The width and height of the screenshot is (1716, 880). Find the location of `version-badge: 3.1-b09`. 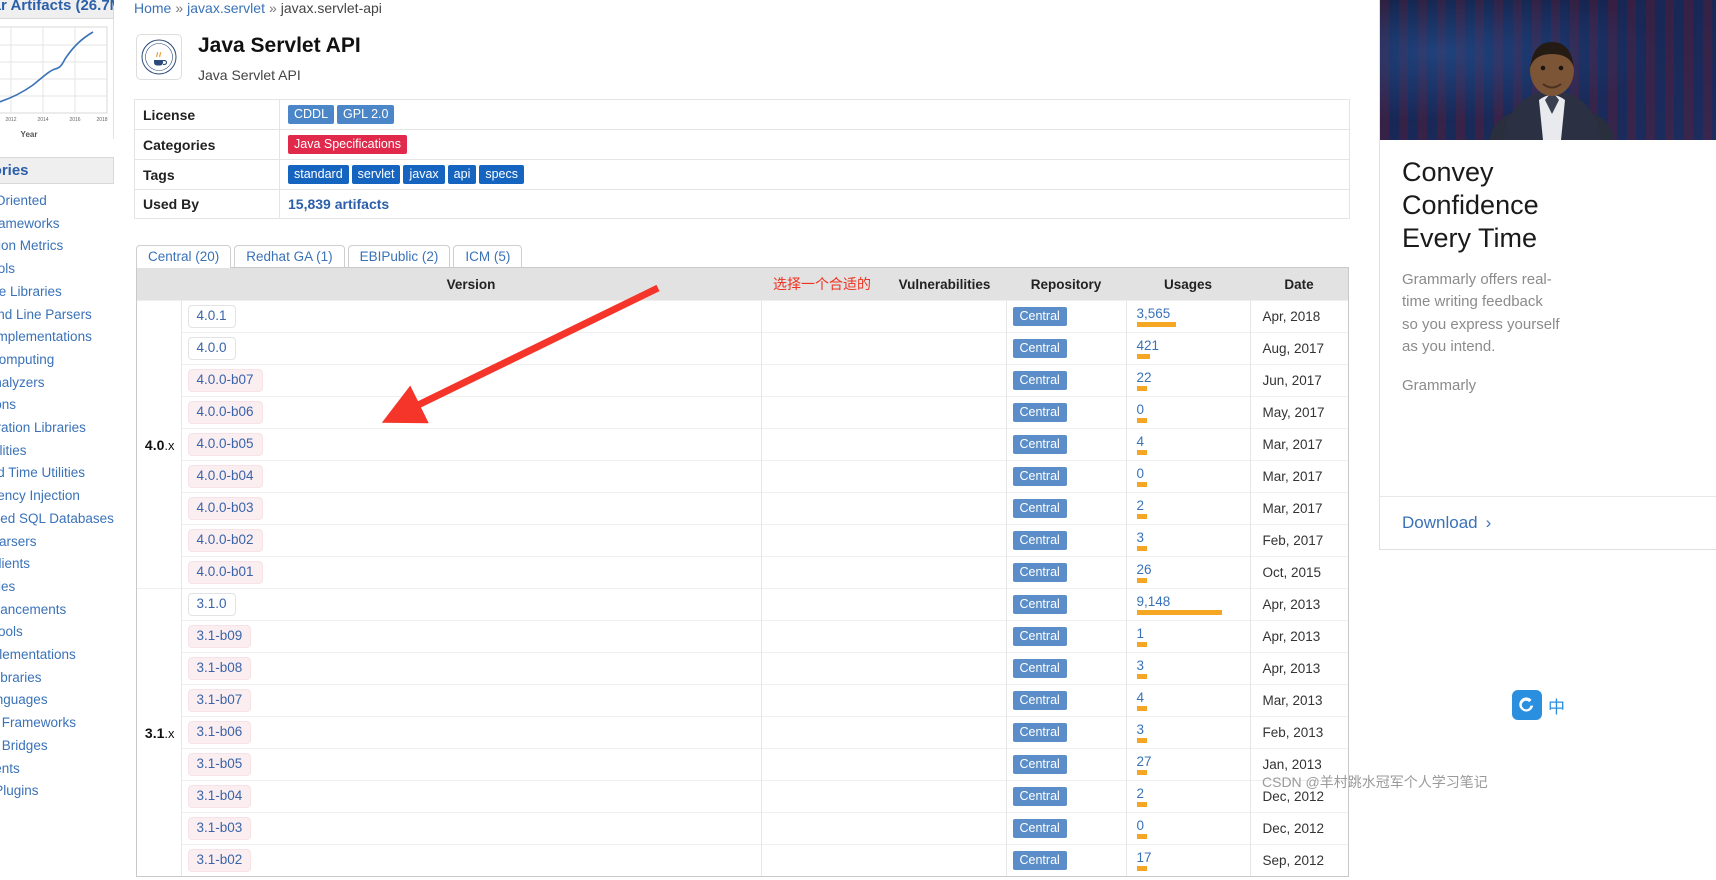

version-badge: 3.1-b09 is located at coordinates (219, 637).